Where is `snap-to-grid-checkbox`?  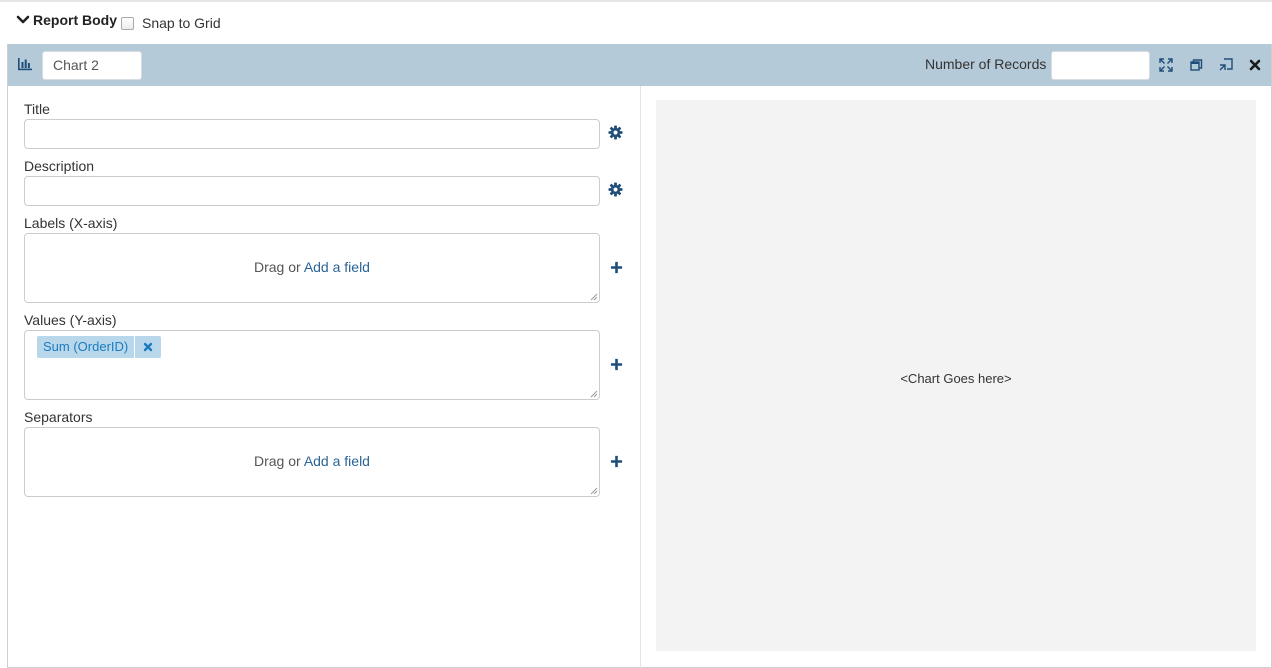
snap-to-grid-checkbox is located at coordinates (127, 23).